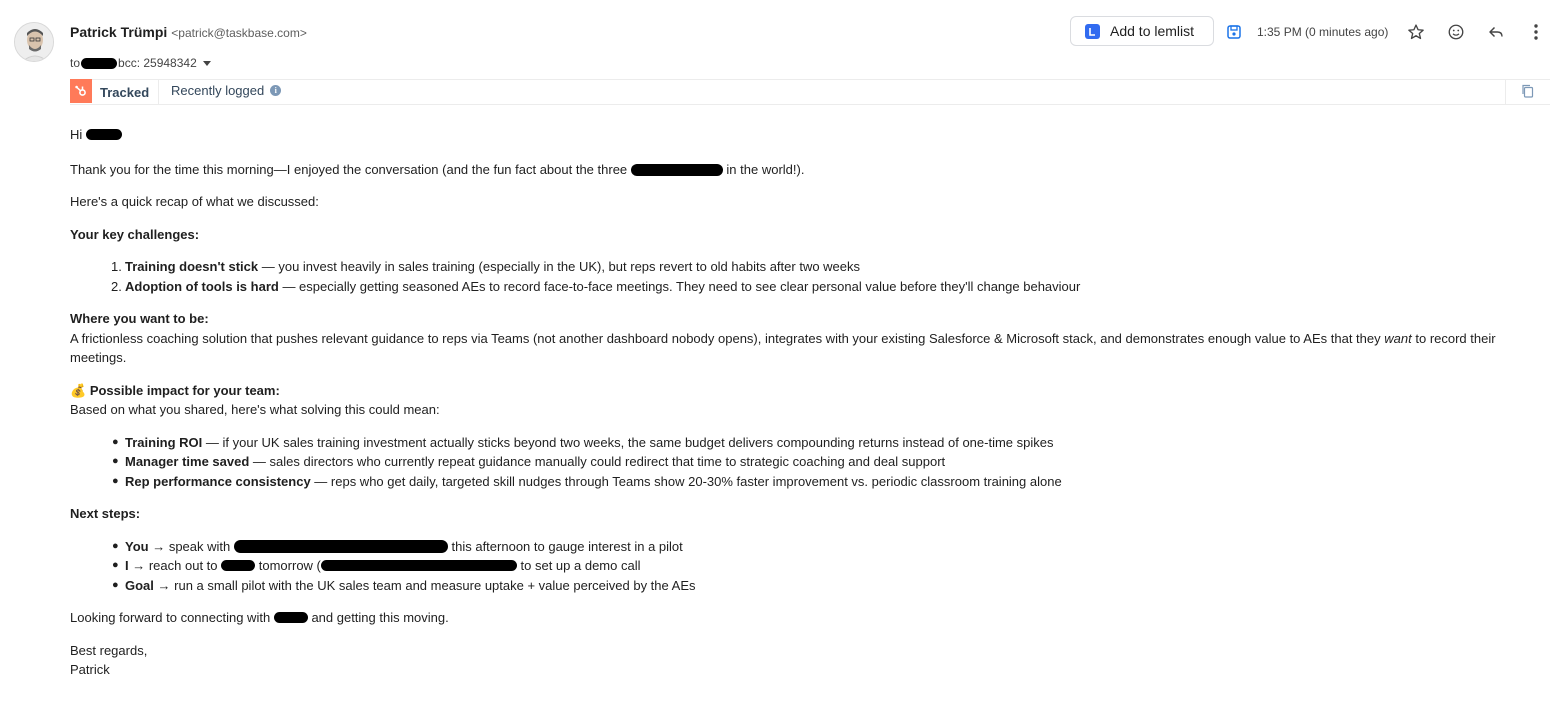 Image resolution: width=1565 pixels, height=708 pixels. I want to click on thanks-text-end: in the world!)., so click(765, 169).